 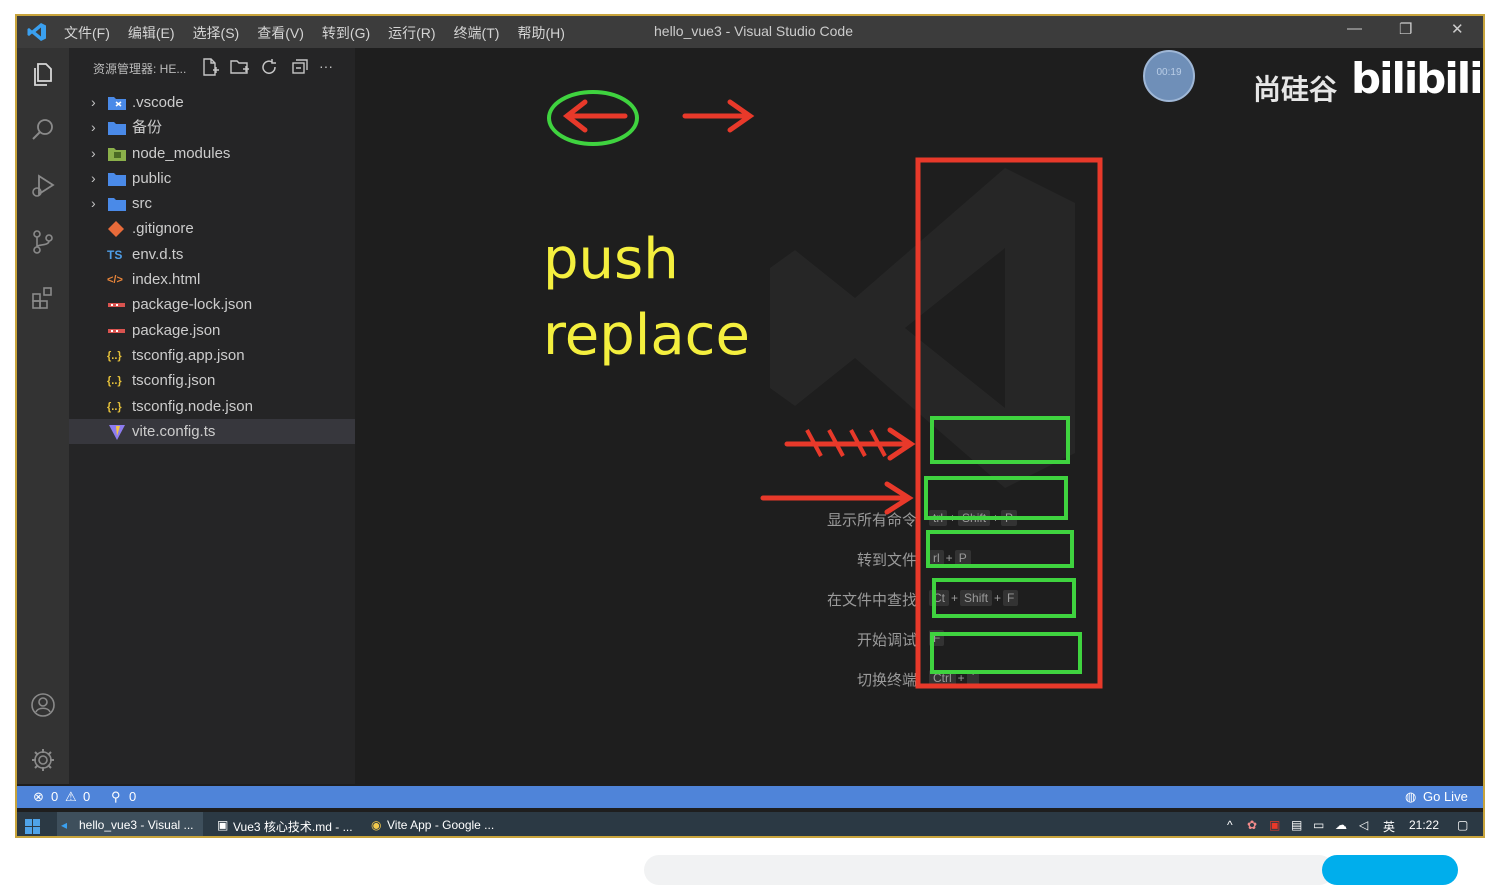 What do you see at coordinates (54, 796) in the screenshot?
I see `error-count: 0` at bounding box center [54, 796].